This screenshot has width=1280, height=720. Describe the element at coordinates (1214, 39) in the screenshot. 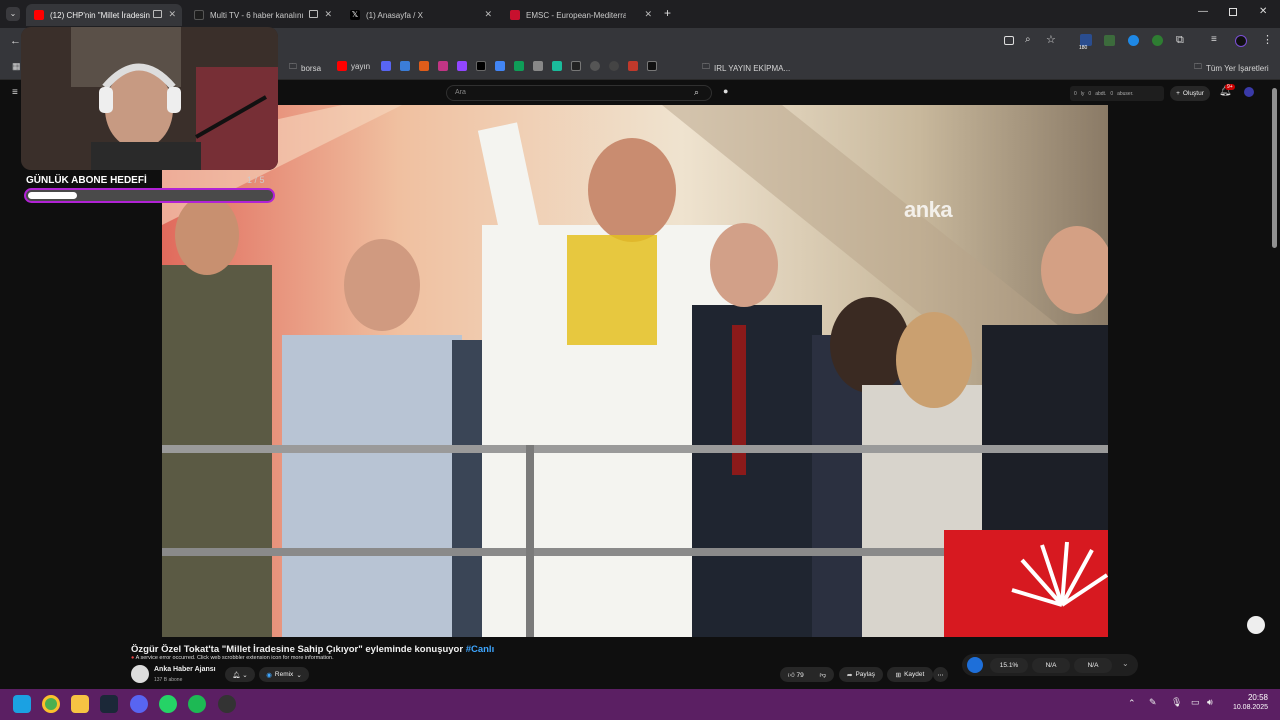

I see `media-control-icon: ≡` at that location.